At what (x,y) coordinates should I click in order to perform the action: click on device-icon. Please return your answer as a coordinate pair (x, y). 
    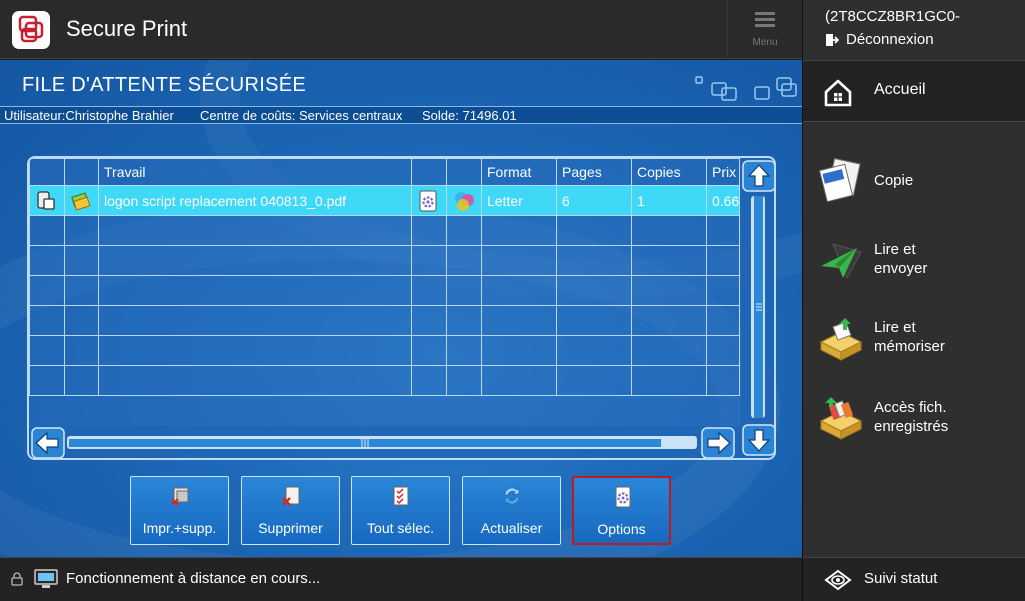
    Looking at the image, I should click on (46, 200).